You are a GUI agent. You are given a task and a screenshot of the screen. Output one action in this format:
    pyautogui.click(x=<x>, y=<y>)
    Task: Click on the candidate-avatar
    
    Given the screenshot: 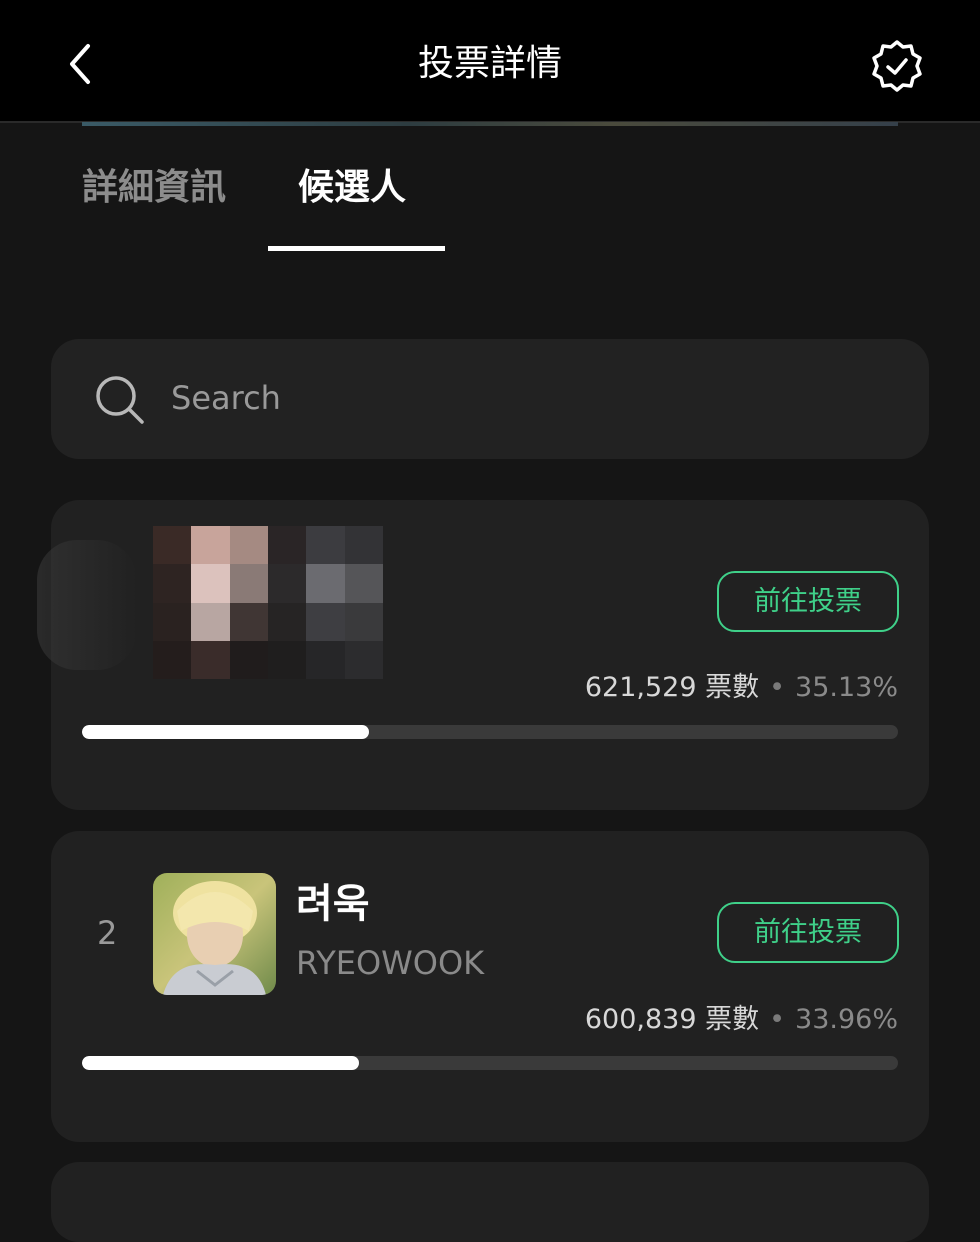 What is the action you would take?
    pyautogui.click(x=214, y=934)
    